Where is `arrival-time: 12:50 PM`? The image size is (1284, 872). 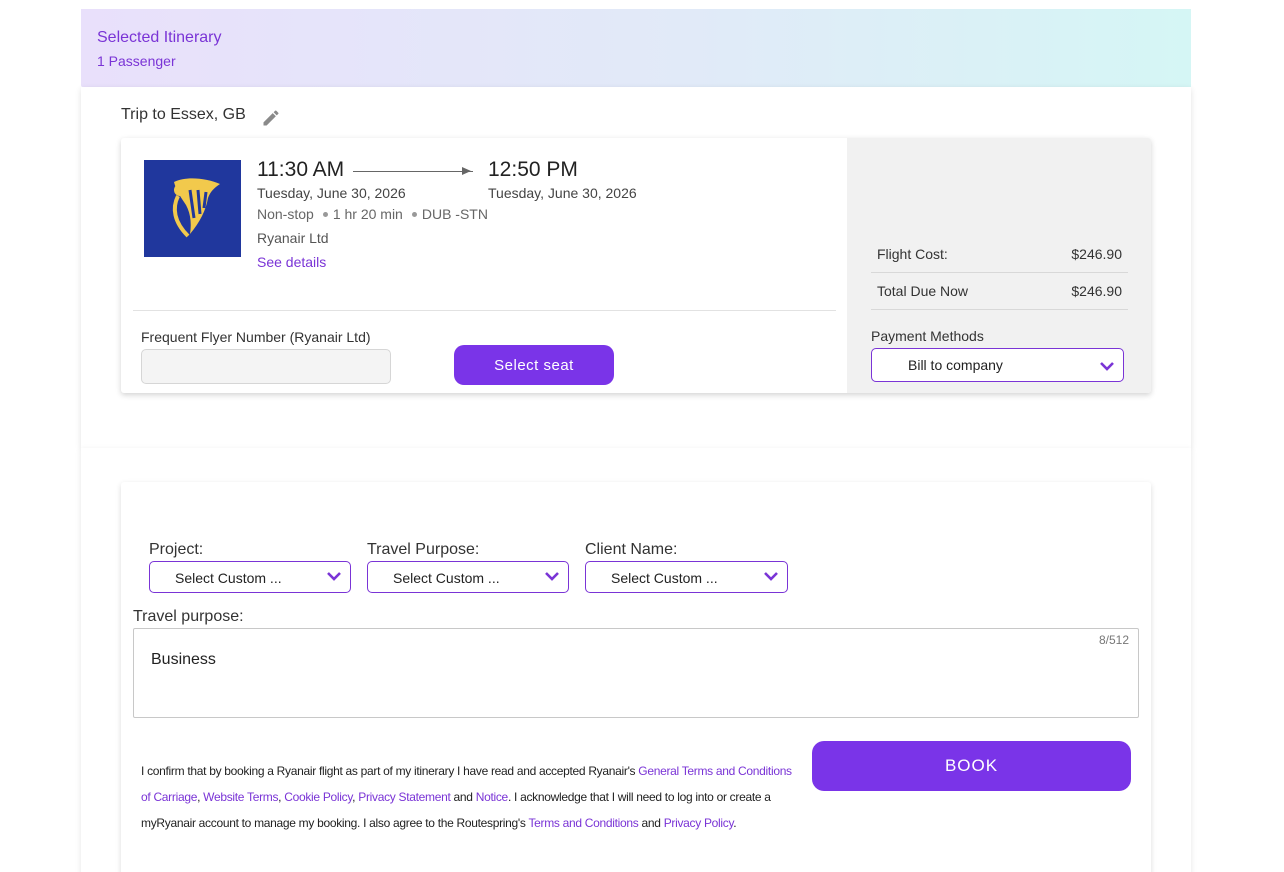
arrival-time: 12:50 PM is located at coordinates (533, 169).